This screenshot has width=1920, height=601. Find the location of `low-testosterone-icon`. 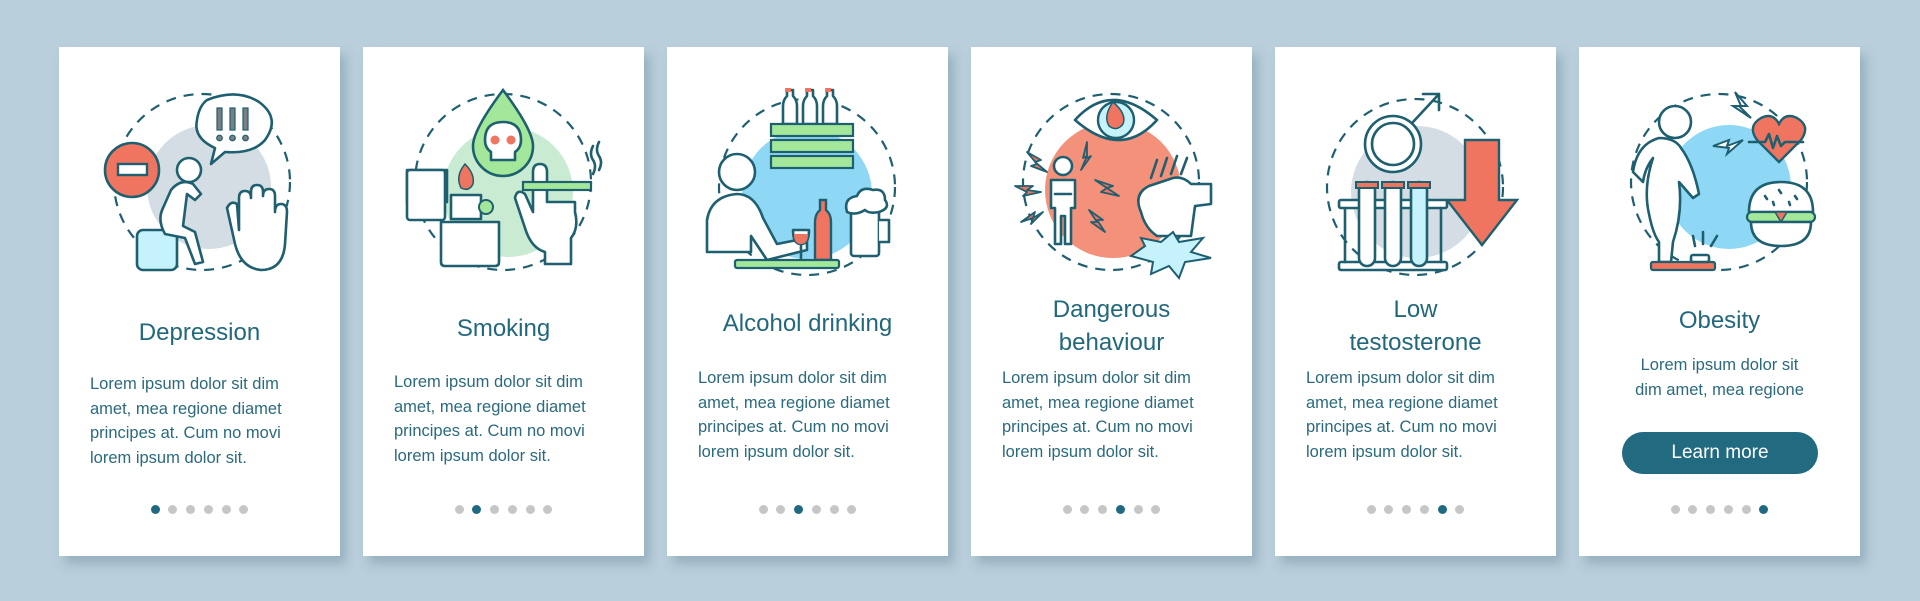

low-testosterone-icon is located at coordinates (1422, 184).